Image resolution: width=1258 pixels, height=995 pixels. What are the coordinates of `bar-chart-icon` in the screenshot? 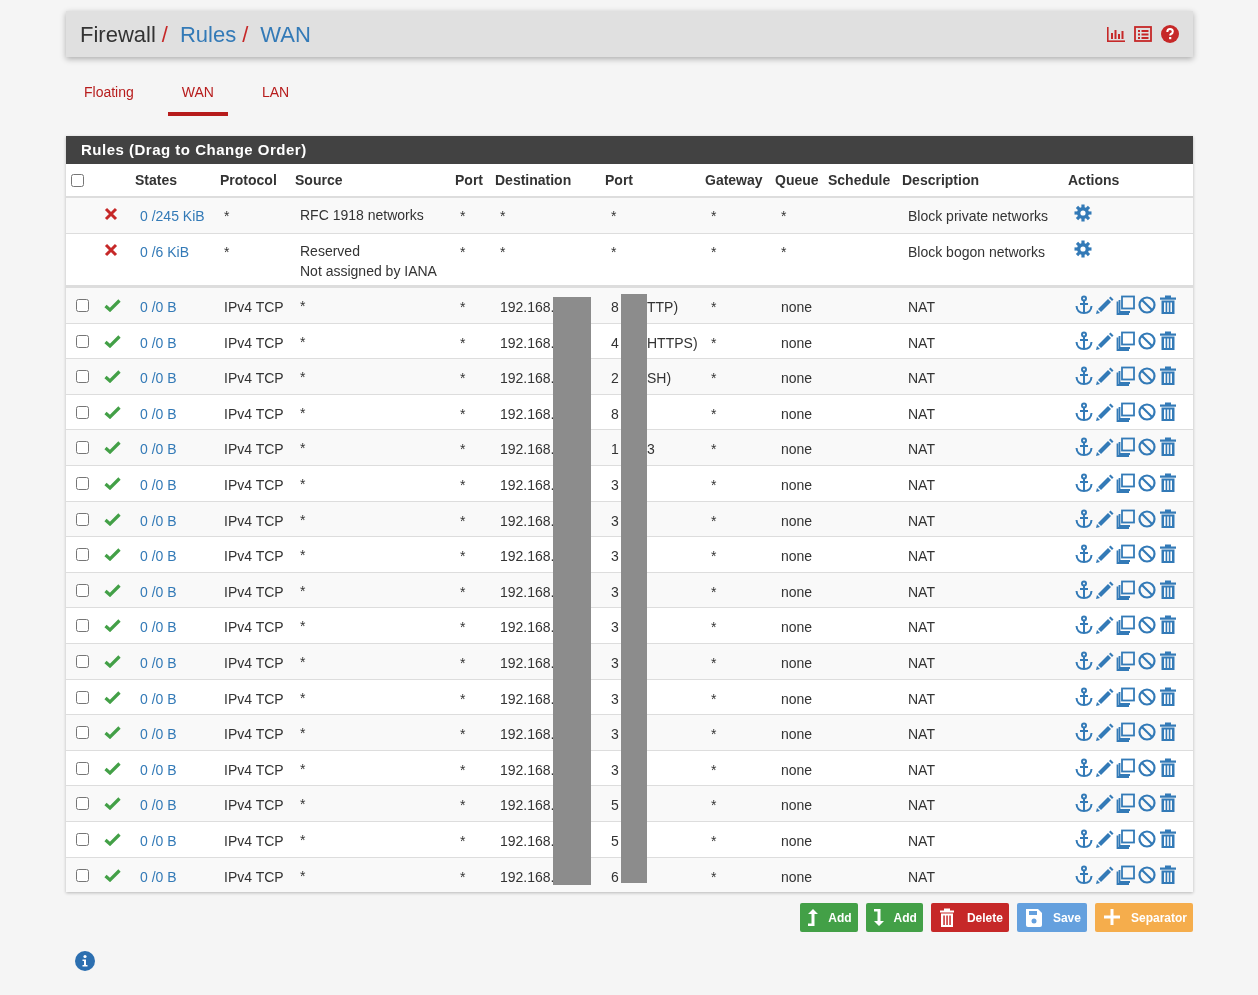 It's located at (1116, 34).